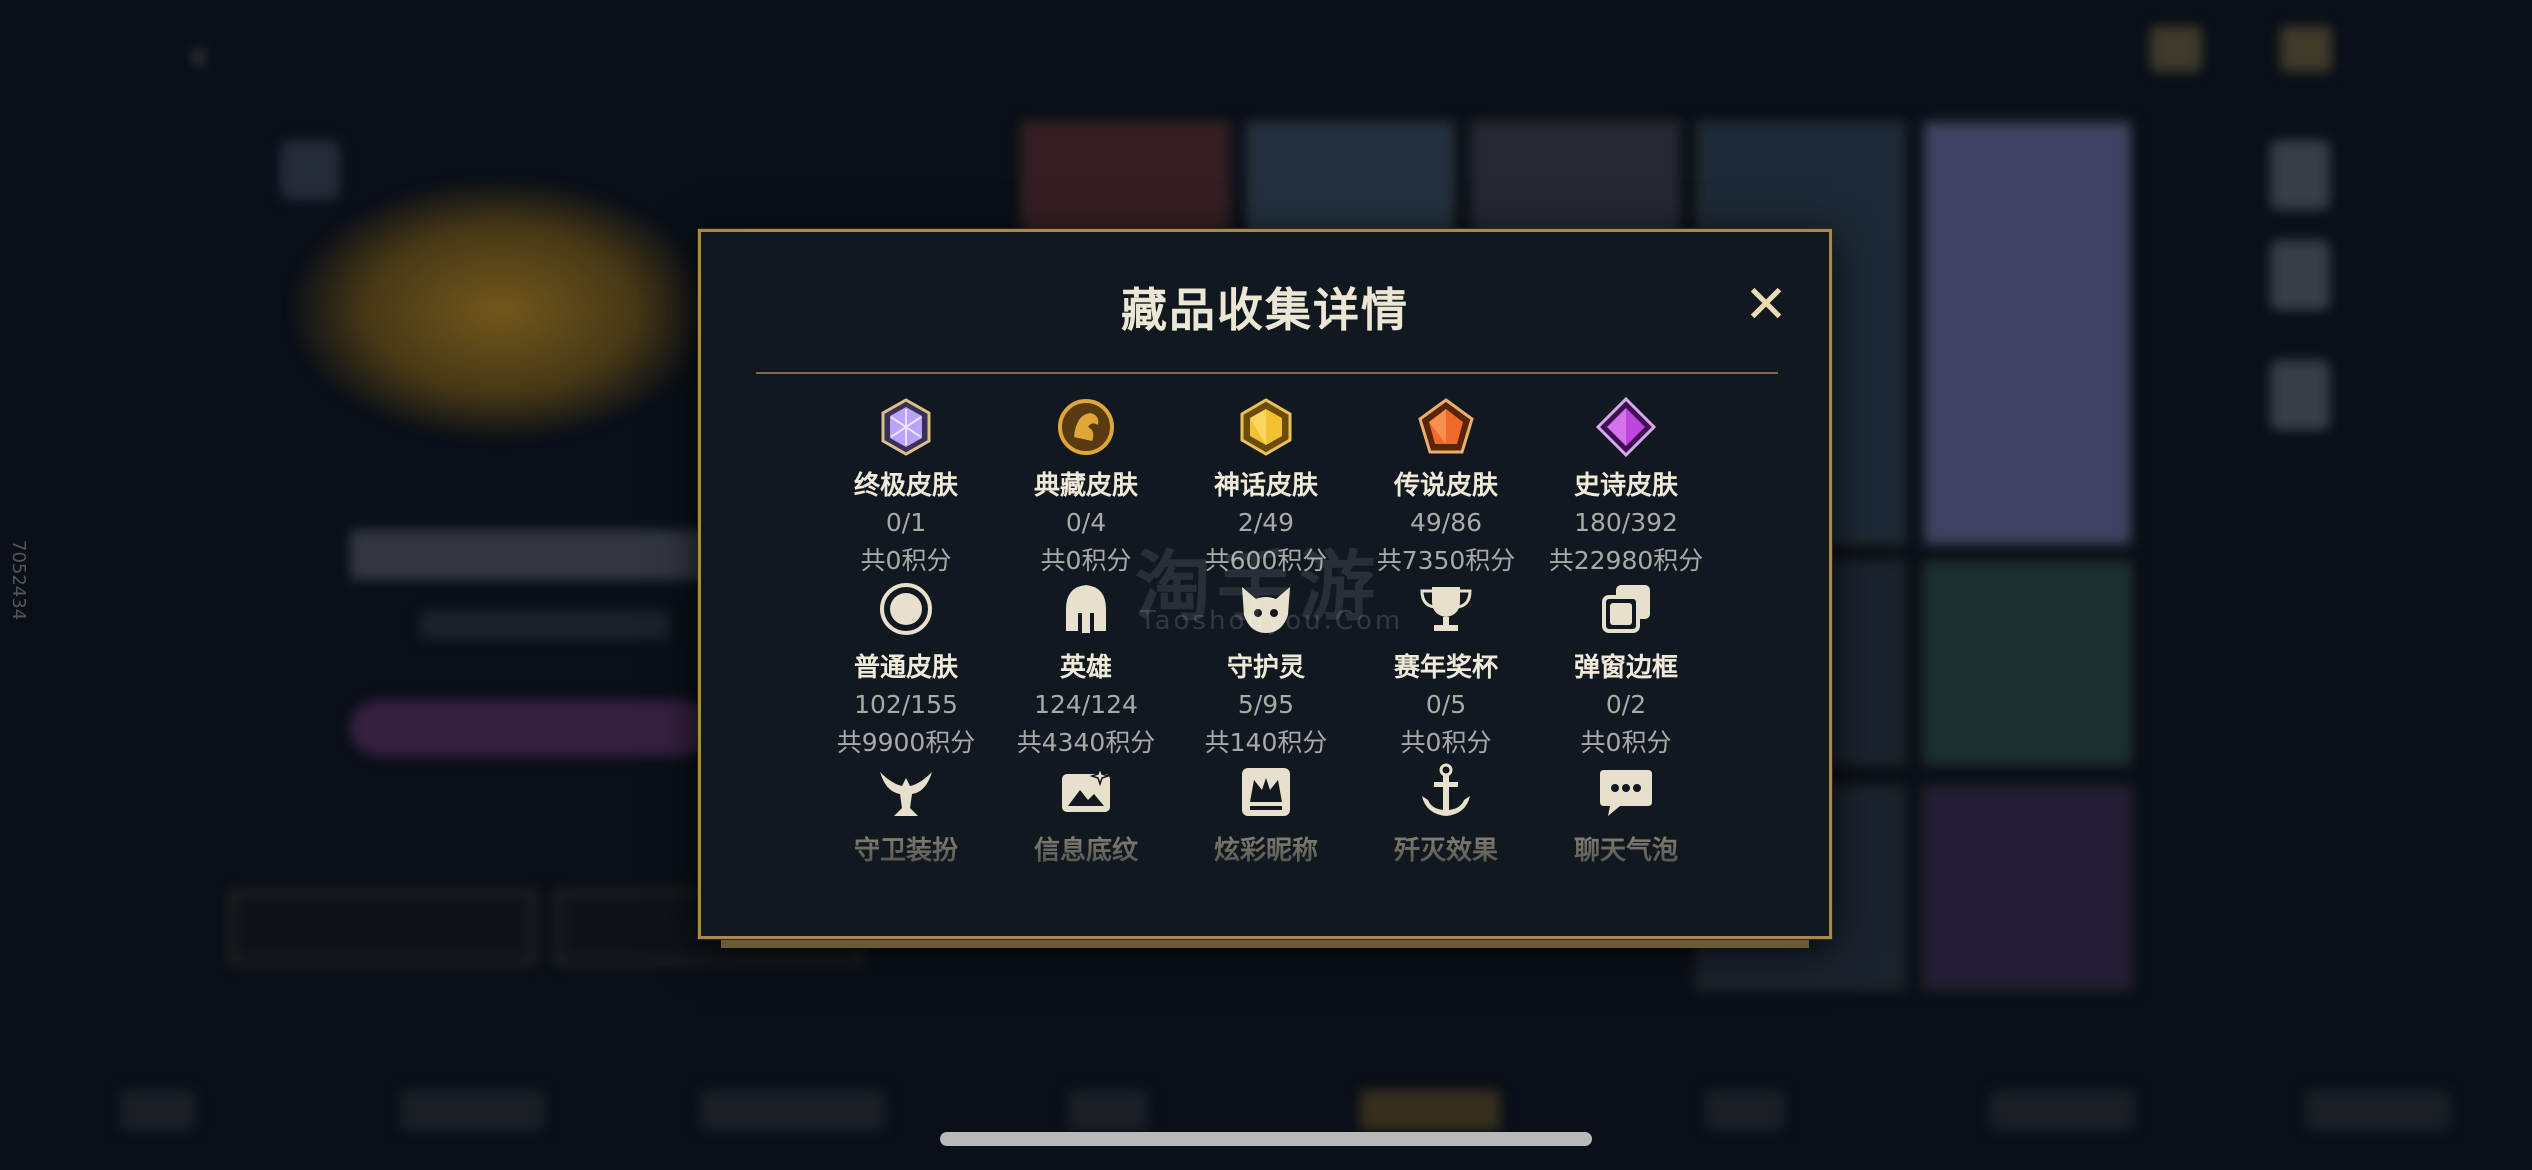 This screenshot has height=1170, width=2532. Describe the element at coordinates (1266, 742) in the screenshot. I see `item-points: 共140积分` at that location.